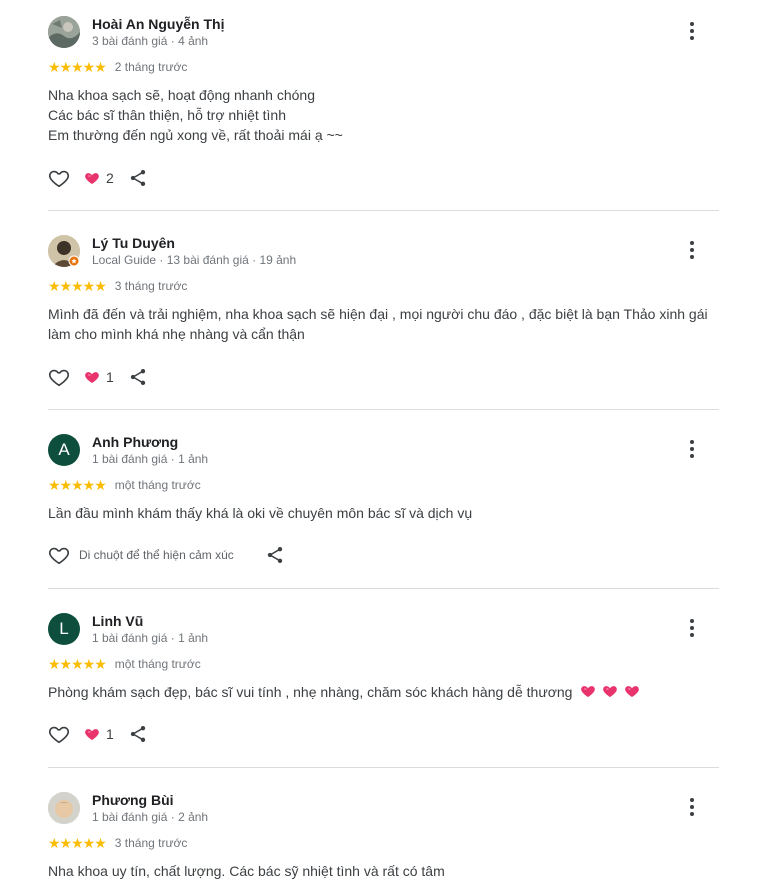 Image resolution: width=778 pixels, height=891 pixels. Describe the element at coordinates (64, 629) in the screenshot. I see `avatar: L` at that location.